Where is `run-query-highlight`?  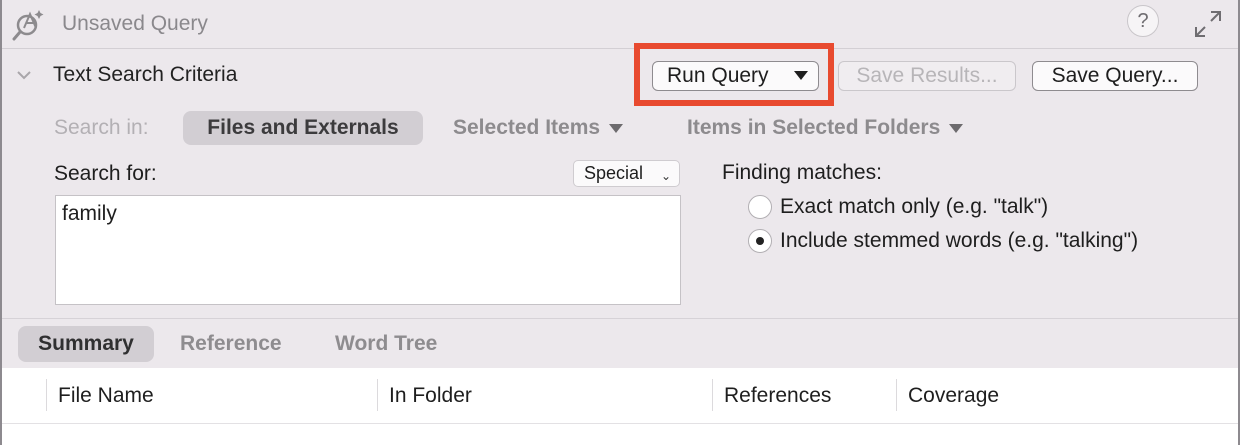 run-query-highlight is located at coordinates (734, 74).